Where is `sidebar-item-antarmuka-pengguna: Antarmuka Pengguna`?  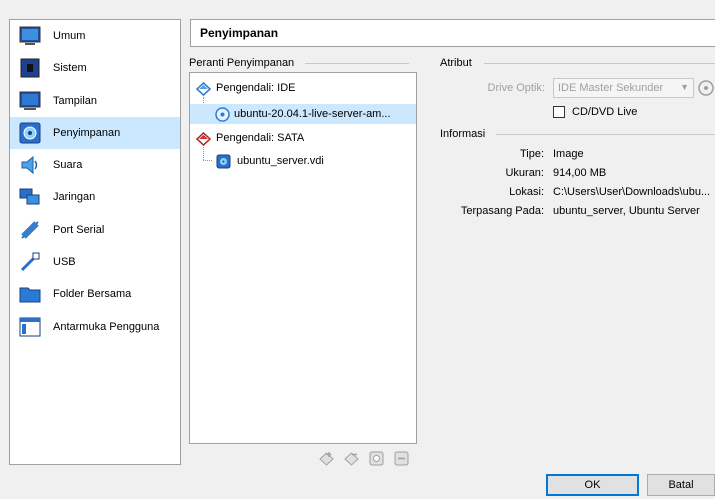
sidebar-item-antarmuka-pengguna: Antarmuka Pengguna is located at coordinates (95, 327).